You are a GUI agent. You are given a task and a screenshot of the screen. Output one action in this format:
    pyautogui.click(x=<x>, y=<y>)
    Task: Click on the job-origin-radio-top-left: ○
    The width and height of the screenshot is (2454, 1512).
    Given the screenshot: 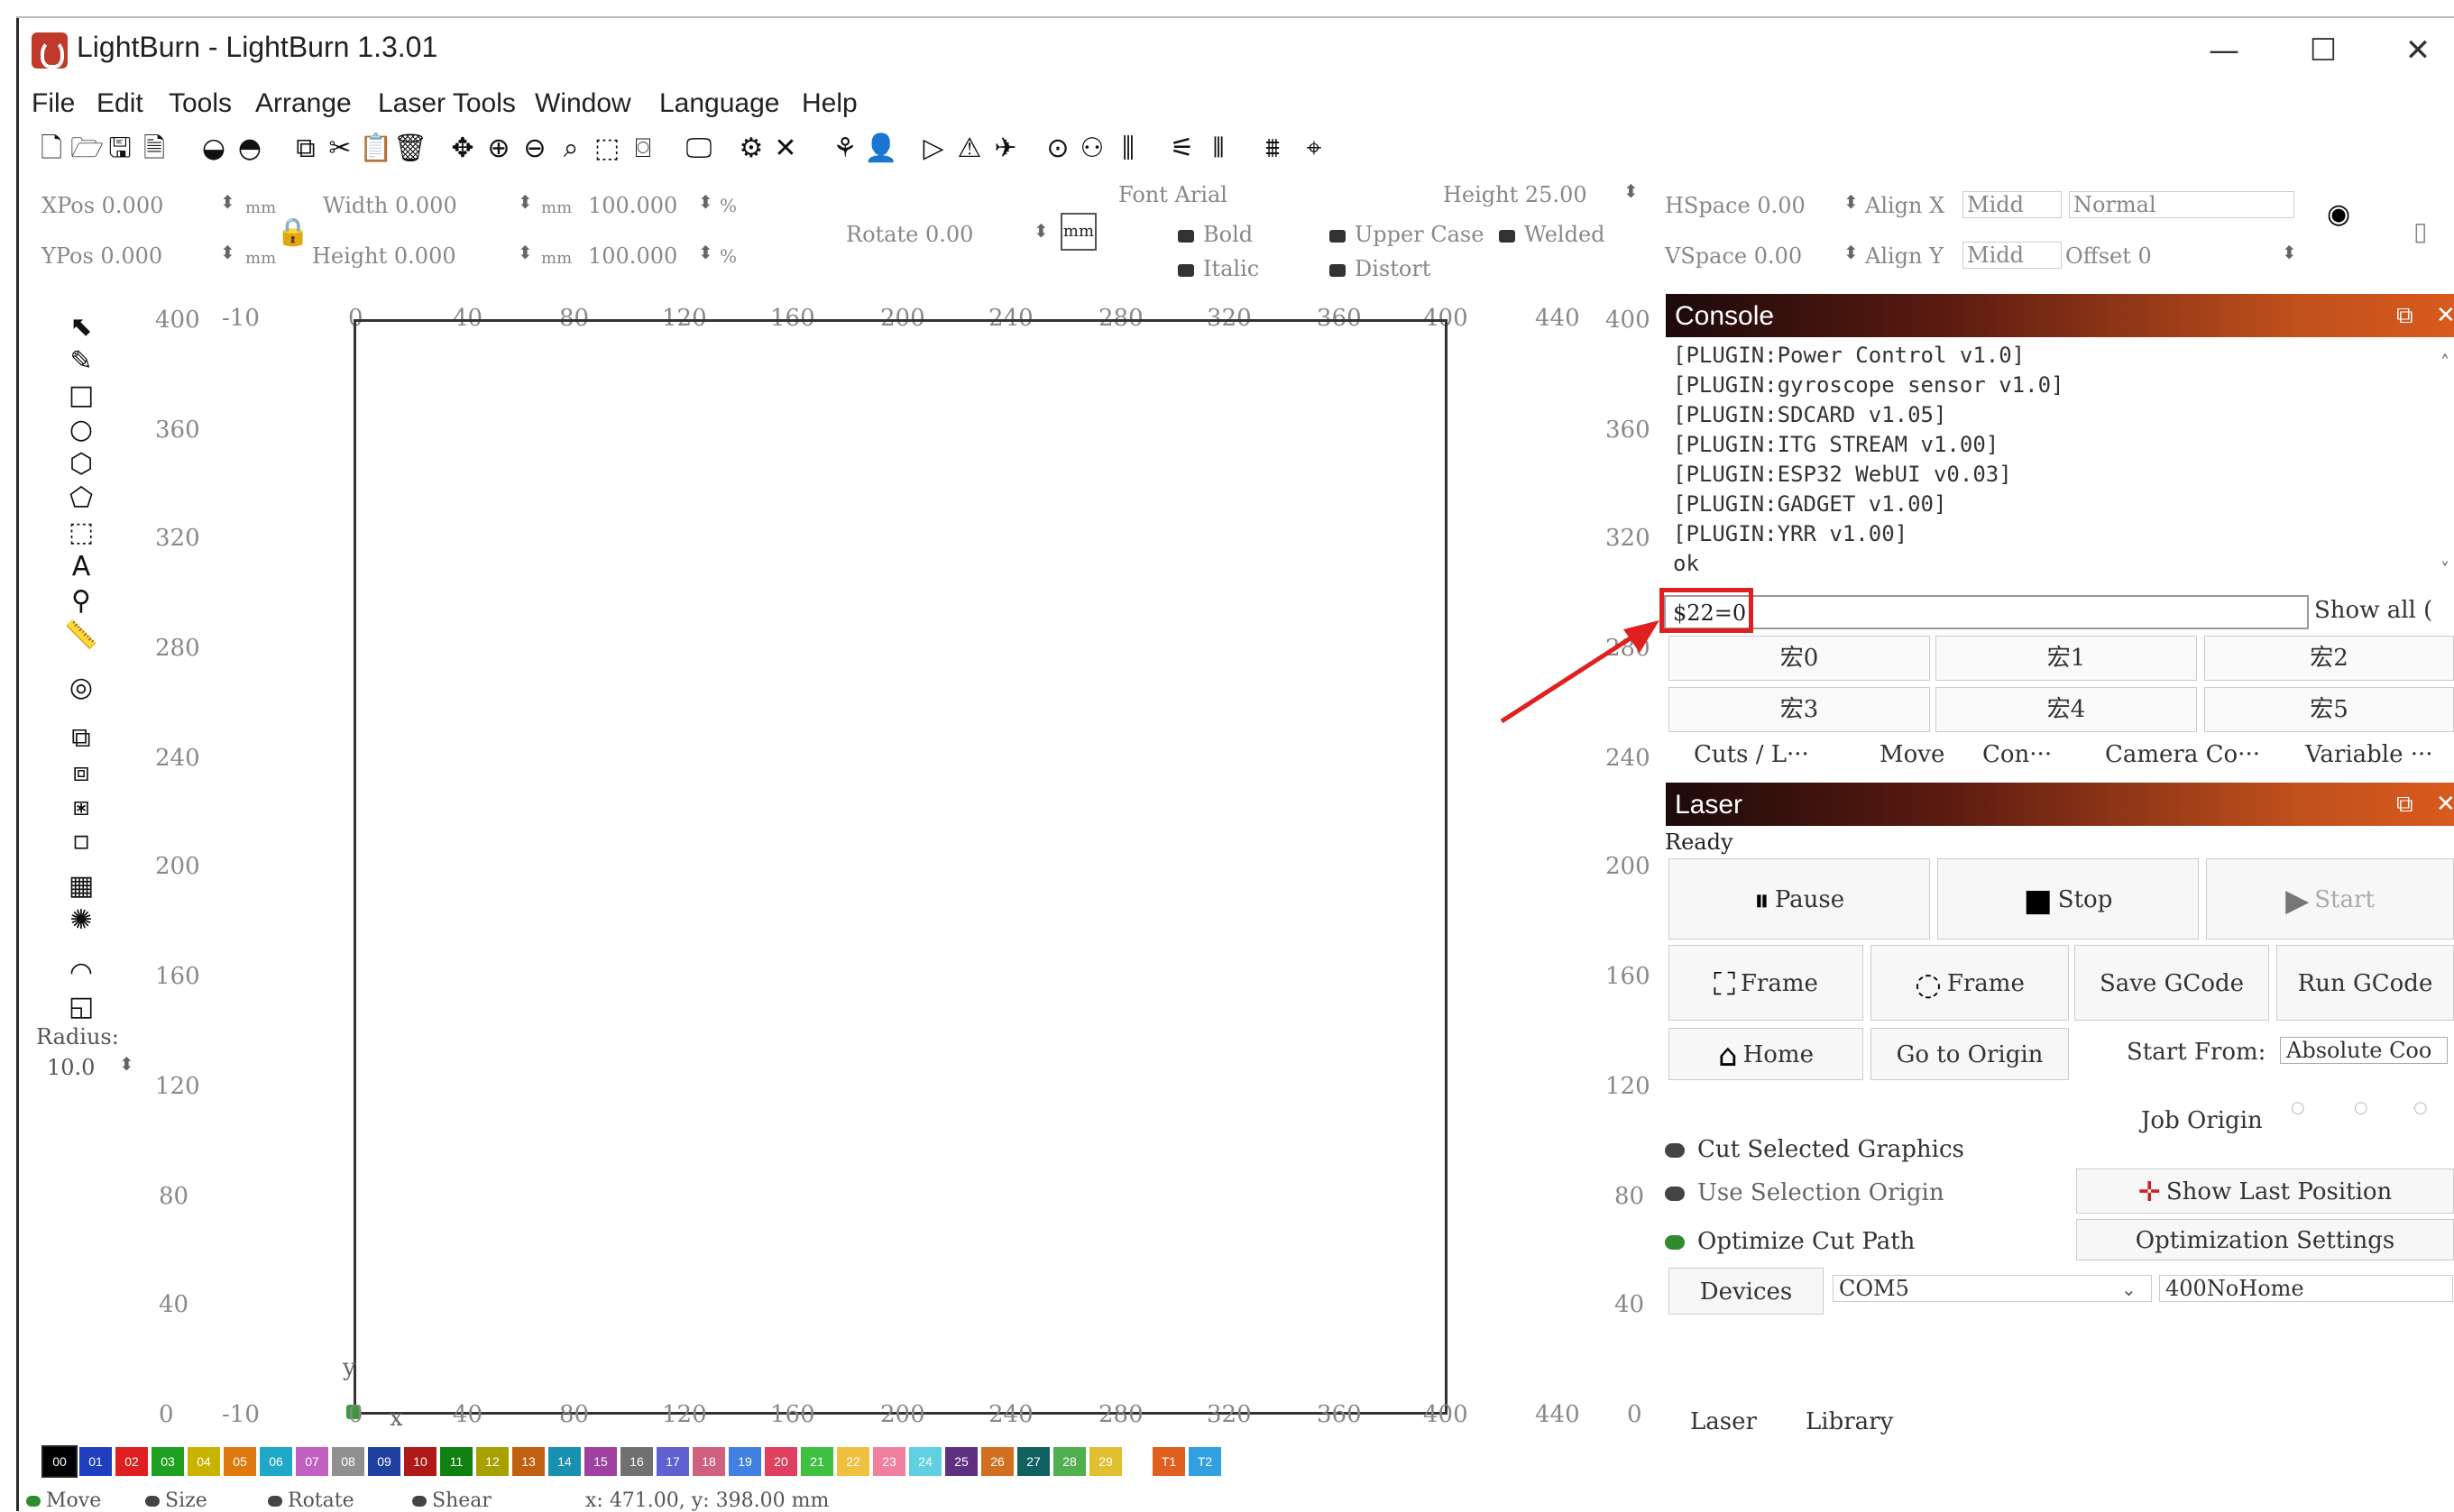 What is the action you would take?
    pyautogui.click(x=2298, y=1107)
    